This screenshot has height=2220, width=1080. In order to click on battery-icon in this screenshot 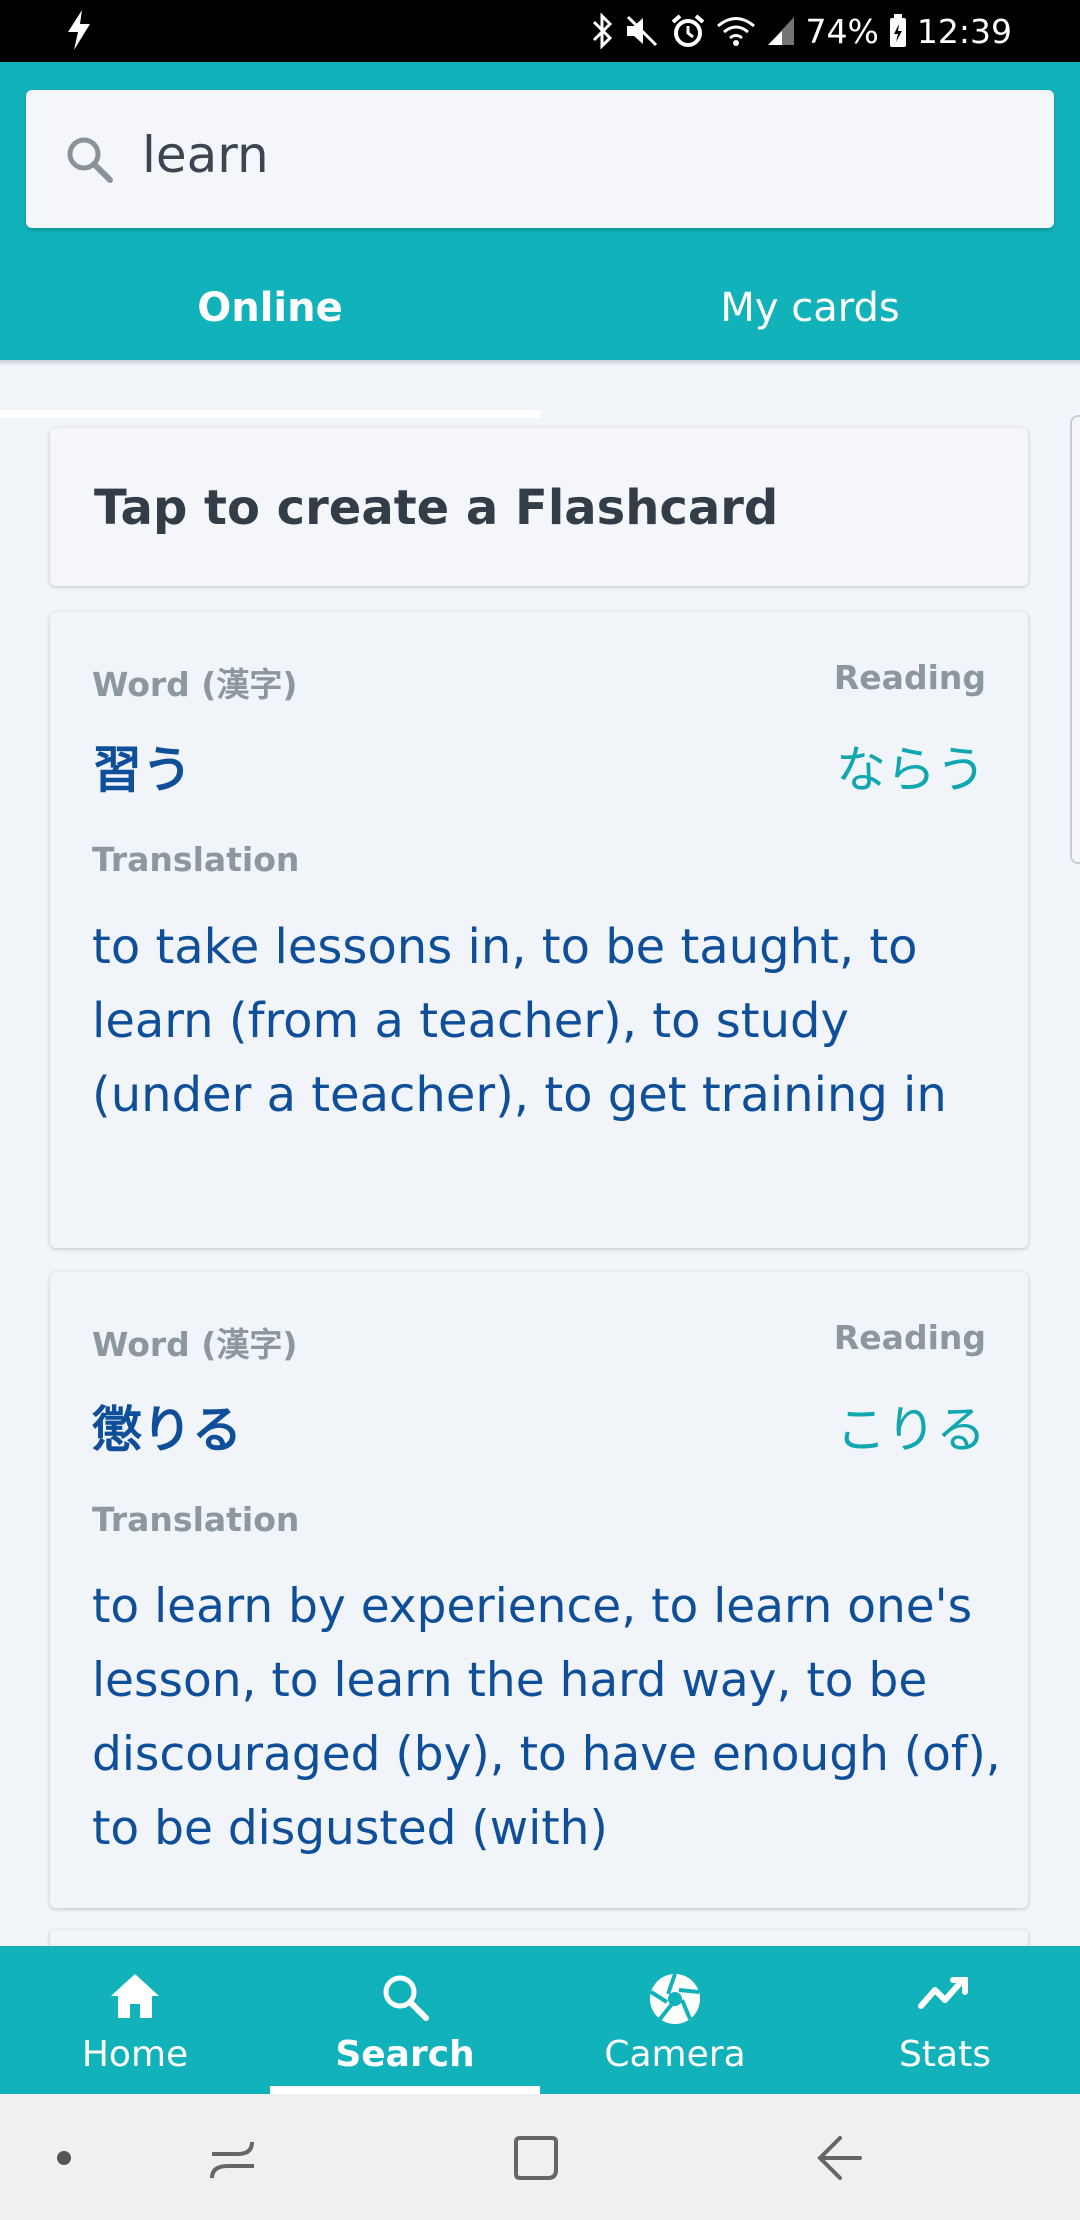, I will do `click(898, 31)`.